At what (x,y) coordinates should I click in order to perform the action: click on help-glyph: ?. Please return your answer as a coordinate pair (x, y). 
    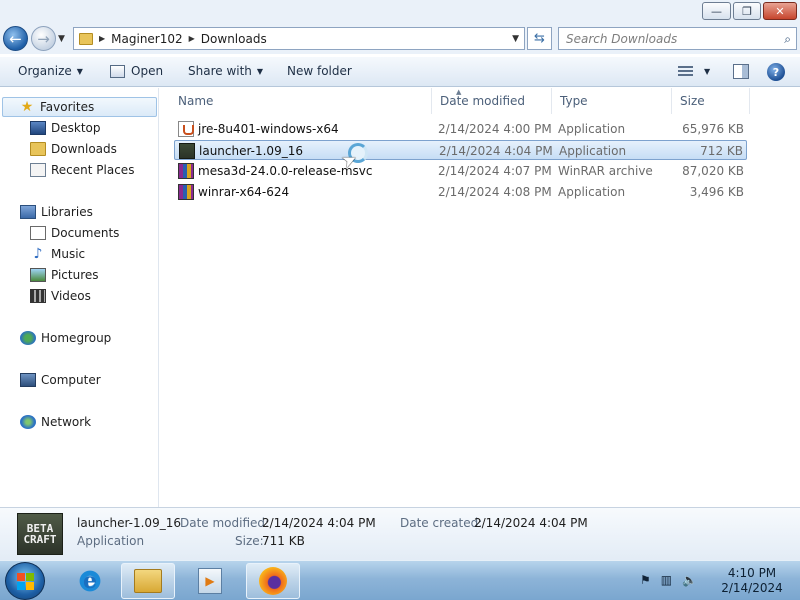
    Looking at the image, I should click on (776, 72).